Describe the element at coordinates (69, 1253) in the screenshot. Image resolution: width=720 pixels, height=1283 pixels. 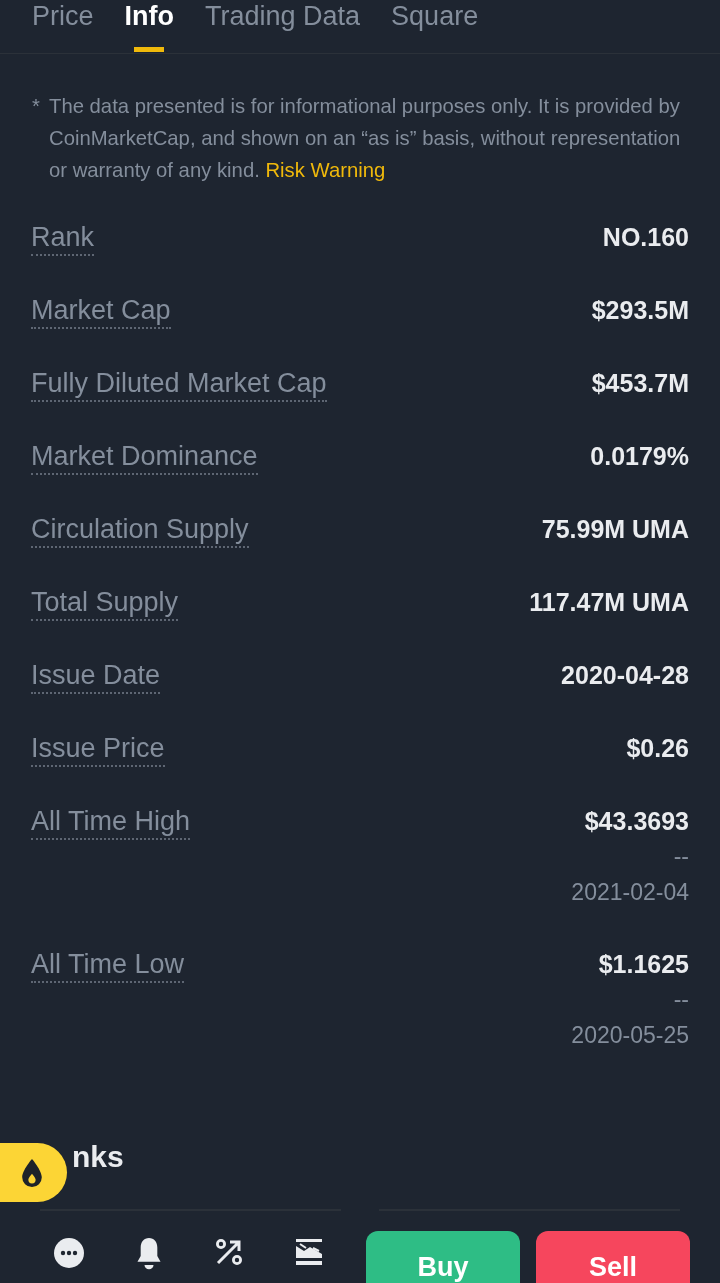
I see `more-icon` at that location.